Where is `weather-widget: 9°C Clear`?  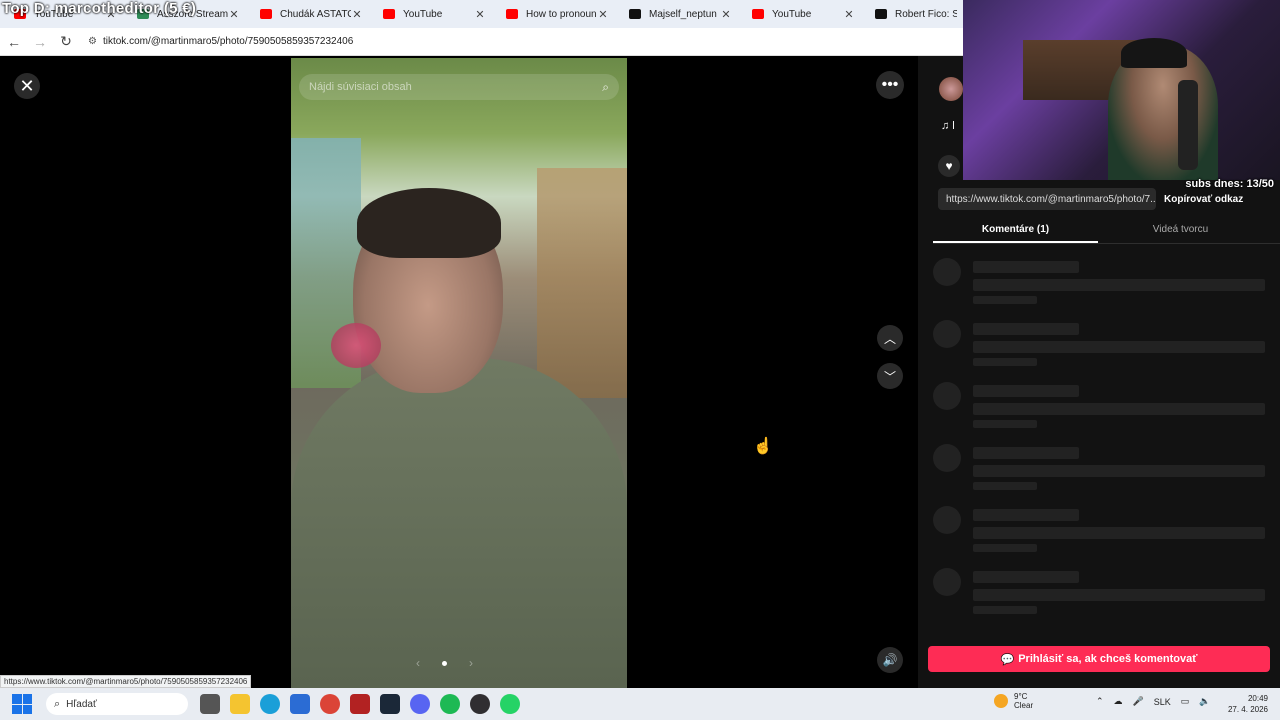
weather-widget: 9°C Clear is located at coordinates (1013, 701).